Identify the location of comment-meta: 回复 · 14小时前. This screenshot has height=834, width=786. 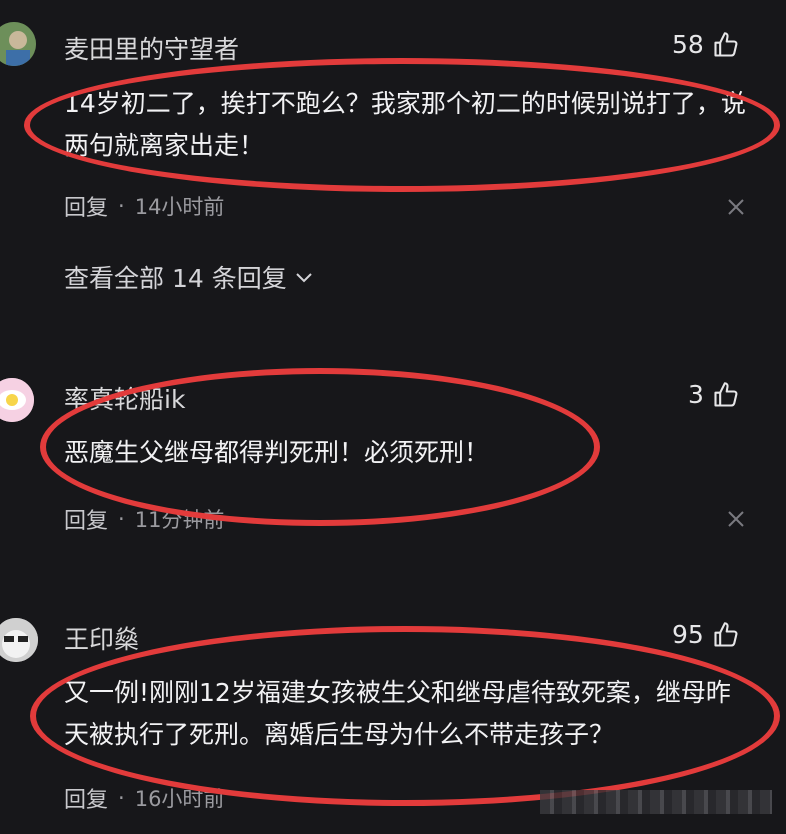
(144, 206).